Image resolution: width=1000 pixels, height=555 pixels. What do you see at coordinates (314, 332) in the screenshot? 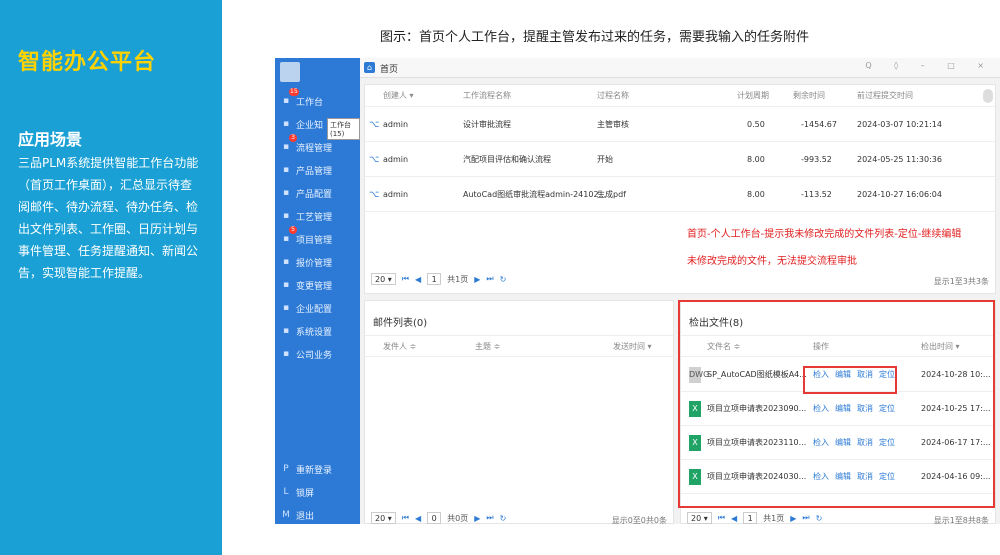
I see `sidebar-item-label: 系统设置` at bounding box center [314, 332].